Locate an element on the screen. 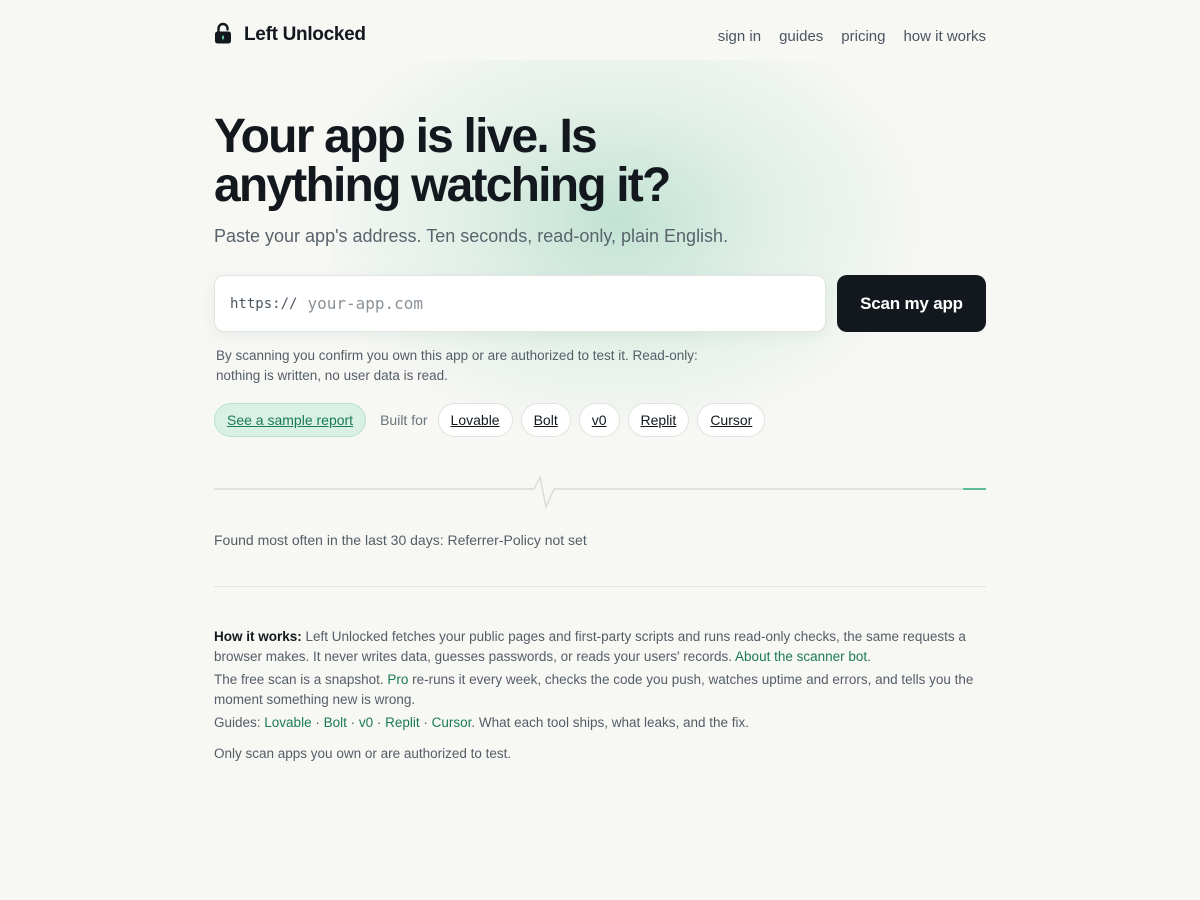  guide-link-replit: Replit is located at coordinates (402, 722).